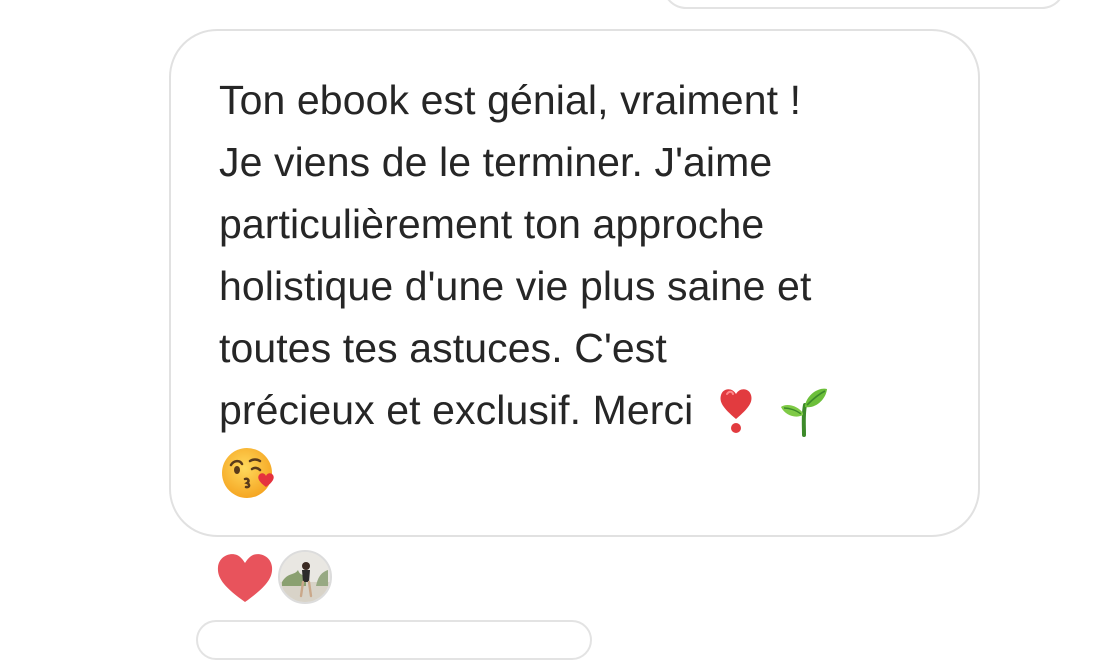 The image size is (1105, 660). Describe the element at coordinates (443, 348) in the screenshot. I see `message-line: toutes tes astuces. C'est` at that location.